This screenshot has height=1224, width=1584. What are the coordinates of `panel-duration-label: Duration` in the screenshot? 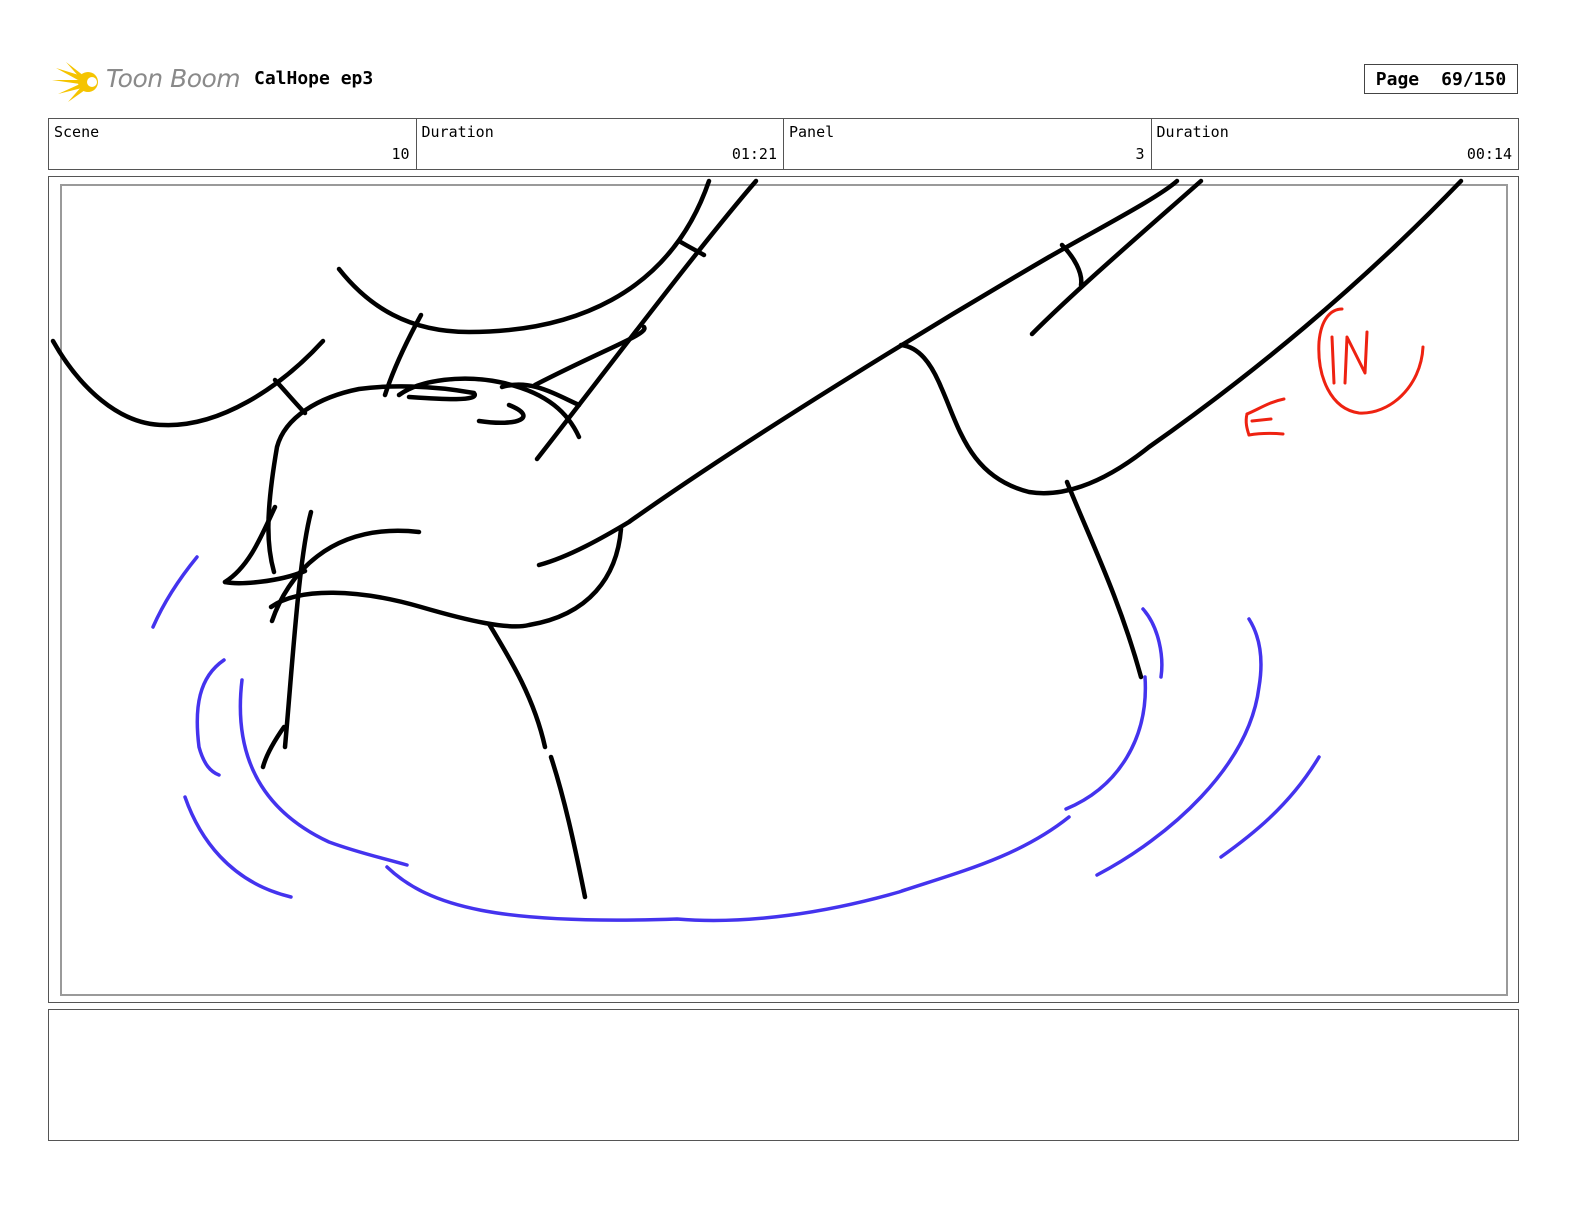 It's located at (1192, 132).